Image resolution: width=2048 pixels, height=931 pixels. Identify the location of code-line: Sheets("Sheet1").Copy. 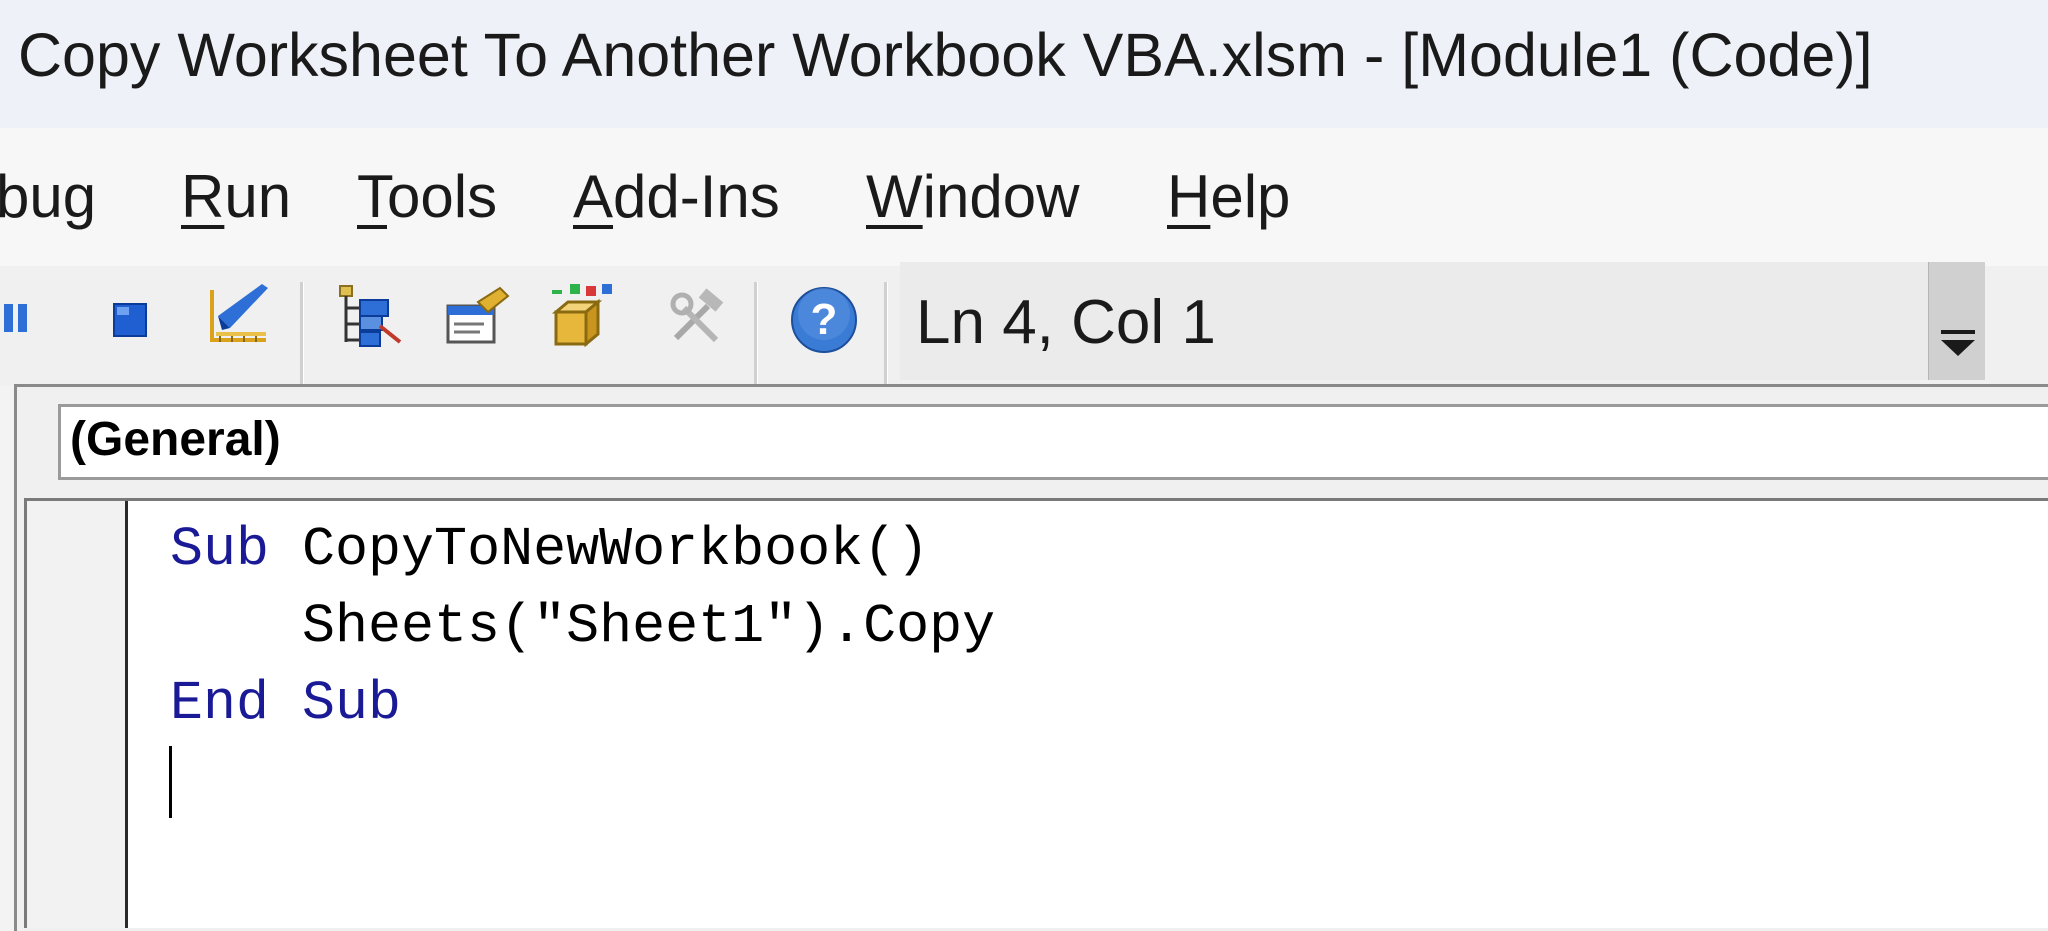
(582, 626).